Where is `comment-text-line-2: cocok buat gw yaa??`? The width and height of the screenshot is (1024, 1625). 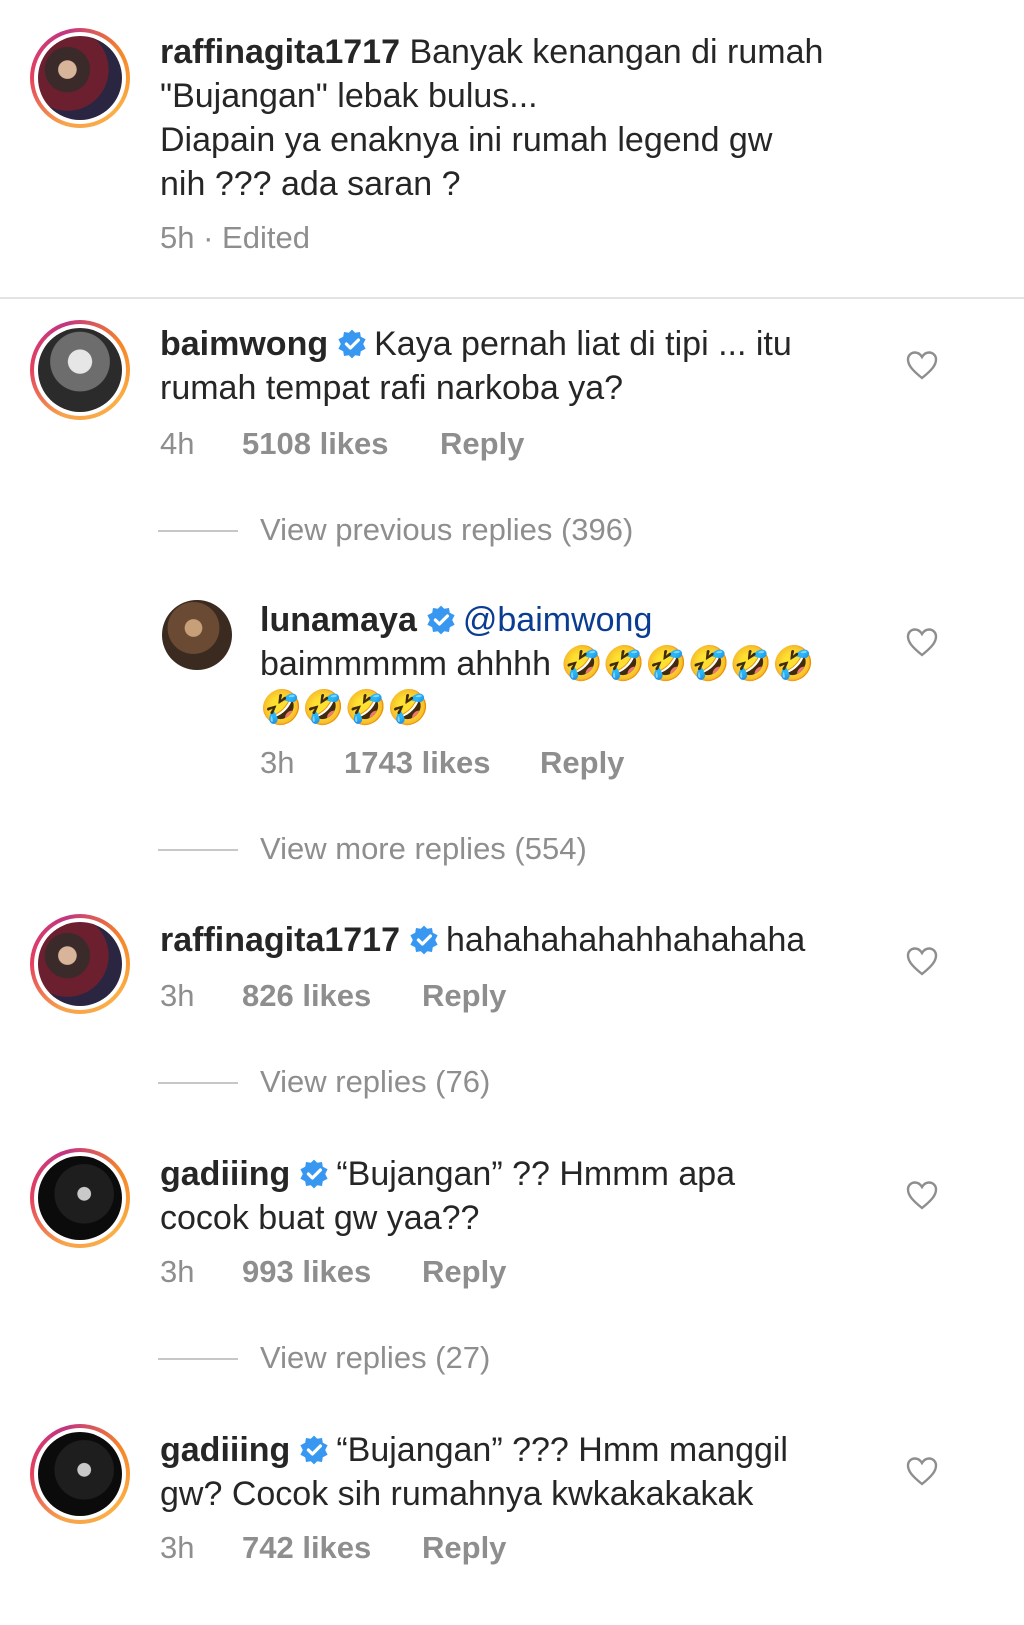 comment-text-line-2: cocok buat gw yaa?? is located at coordinates (320, 1218).